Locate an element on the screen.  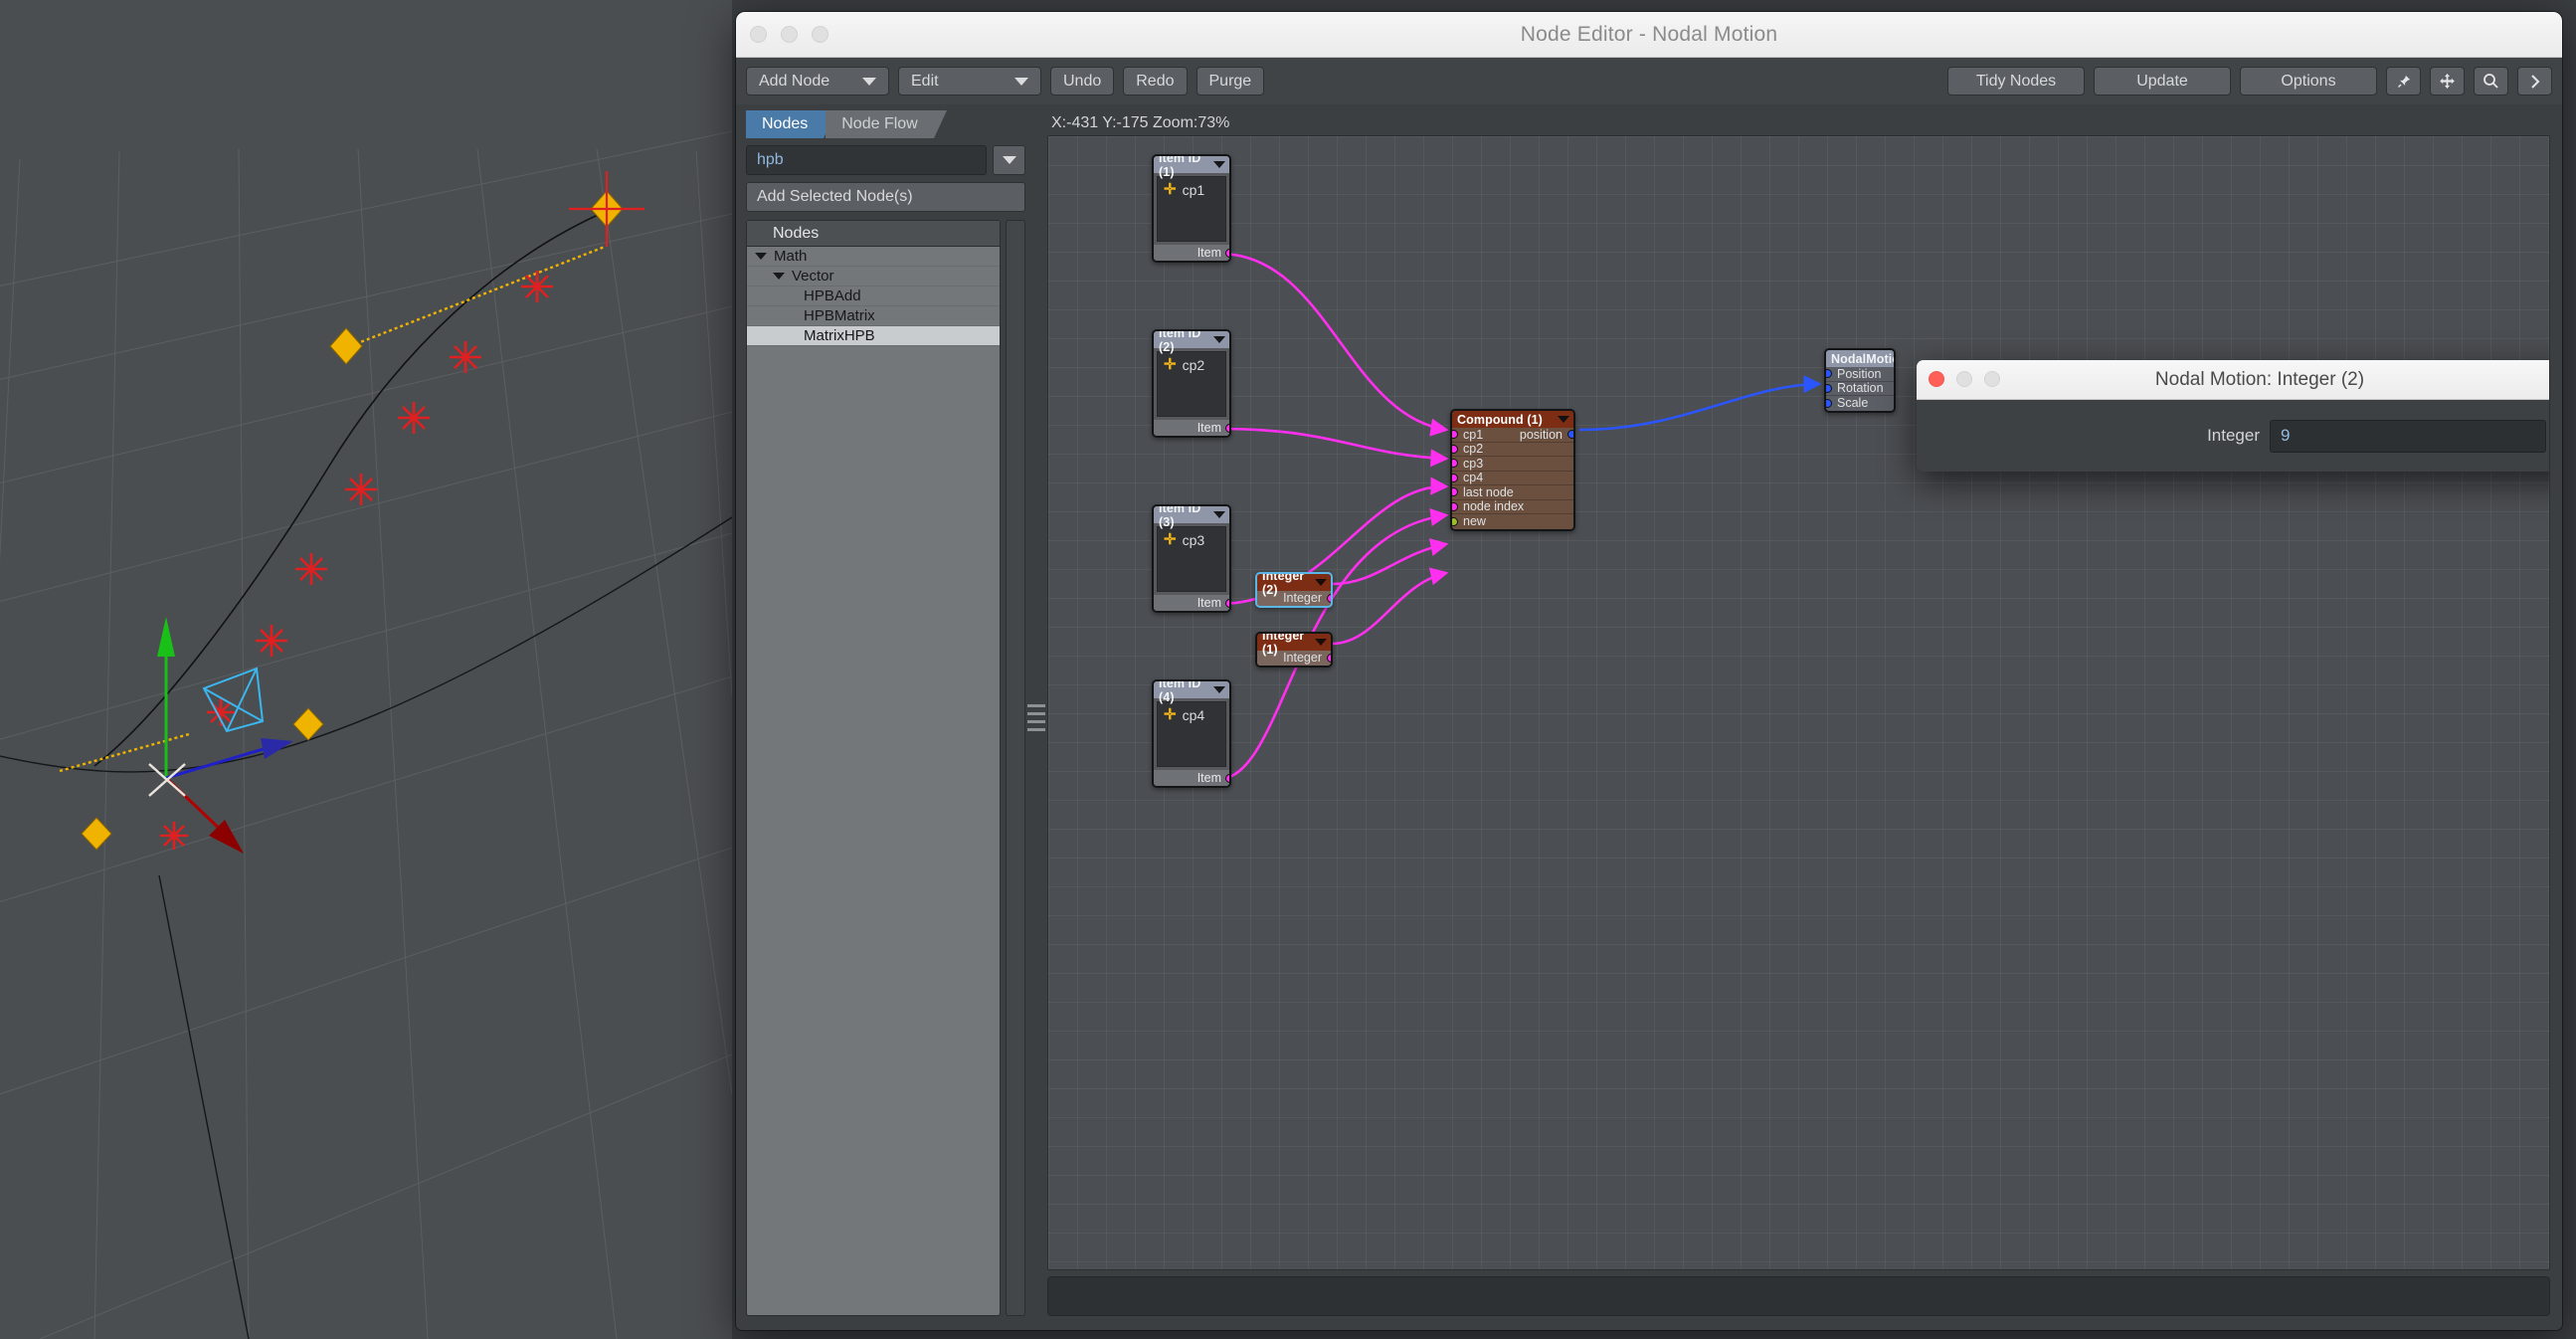
tree-item-math: Math is located at coordinates (873, 257).